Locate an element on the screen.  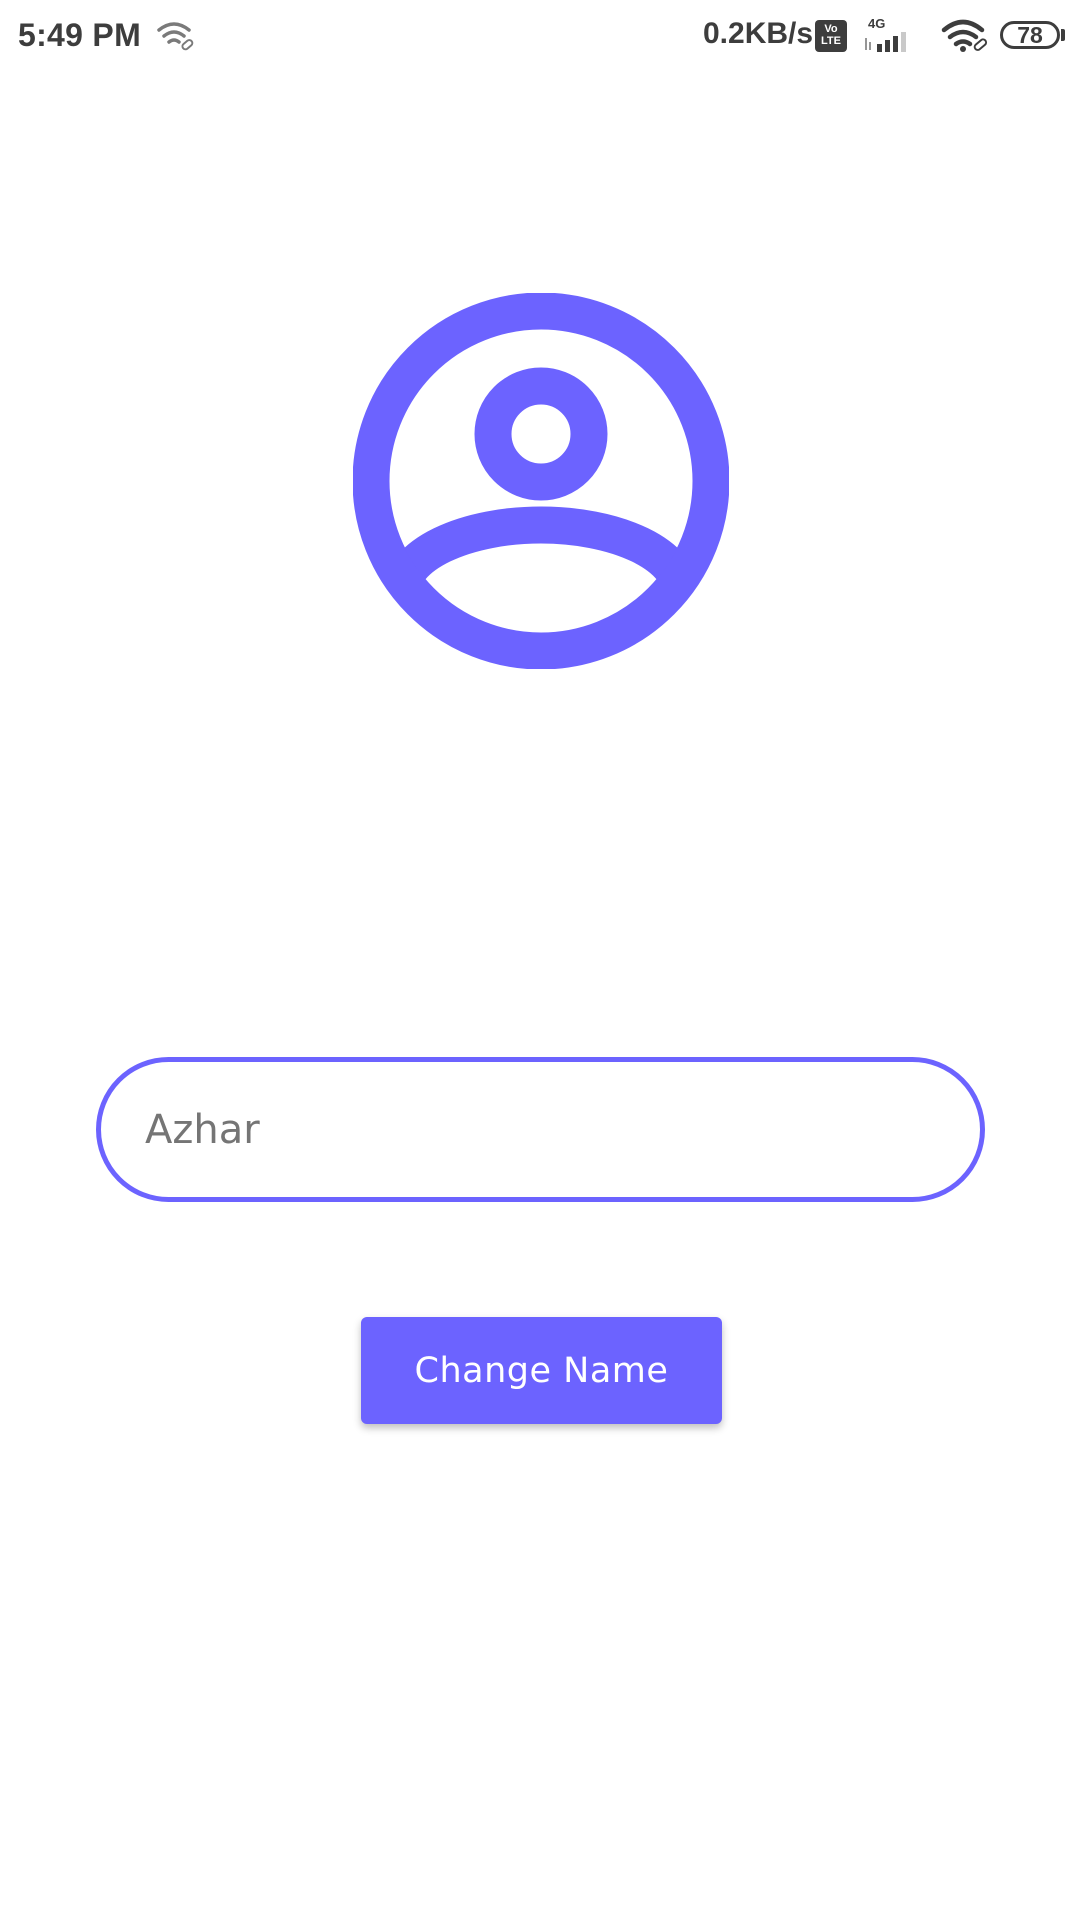
name-input is located at coordinates (535, 1129).